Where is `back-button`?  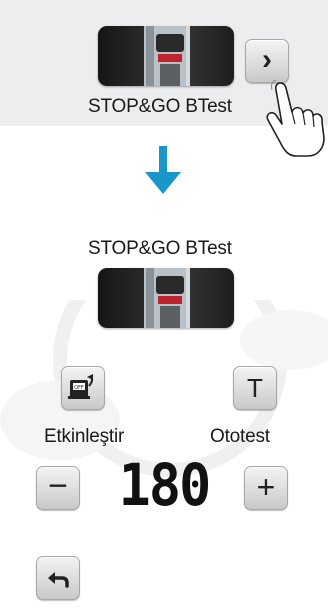 back-button is located at coordinates (58, 578).